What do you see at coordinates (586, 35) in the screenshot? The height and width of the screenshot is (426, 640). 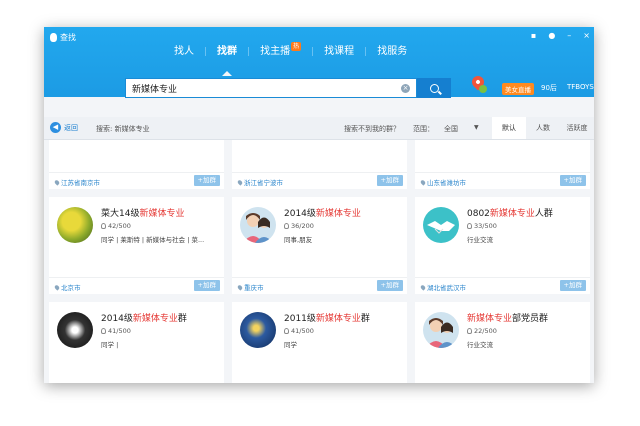 I see `close-button: ×` at bounding box center [586, 35].